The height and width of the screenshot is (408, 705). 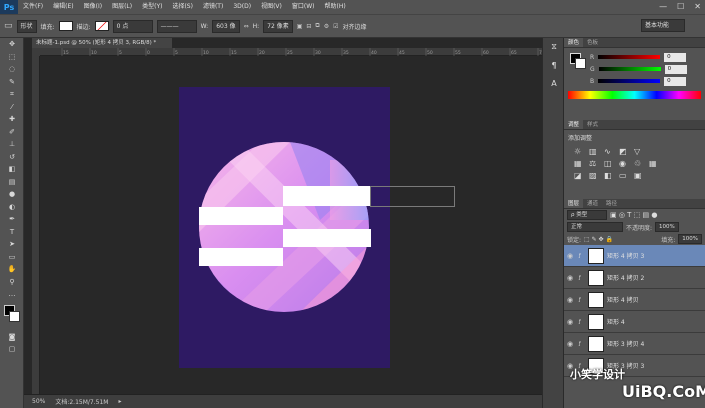 I want to click on shape-mode-select: 形状, so click(x=26, y=26).